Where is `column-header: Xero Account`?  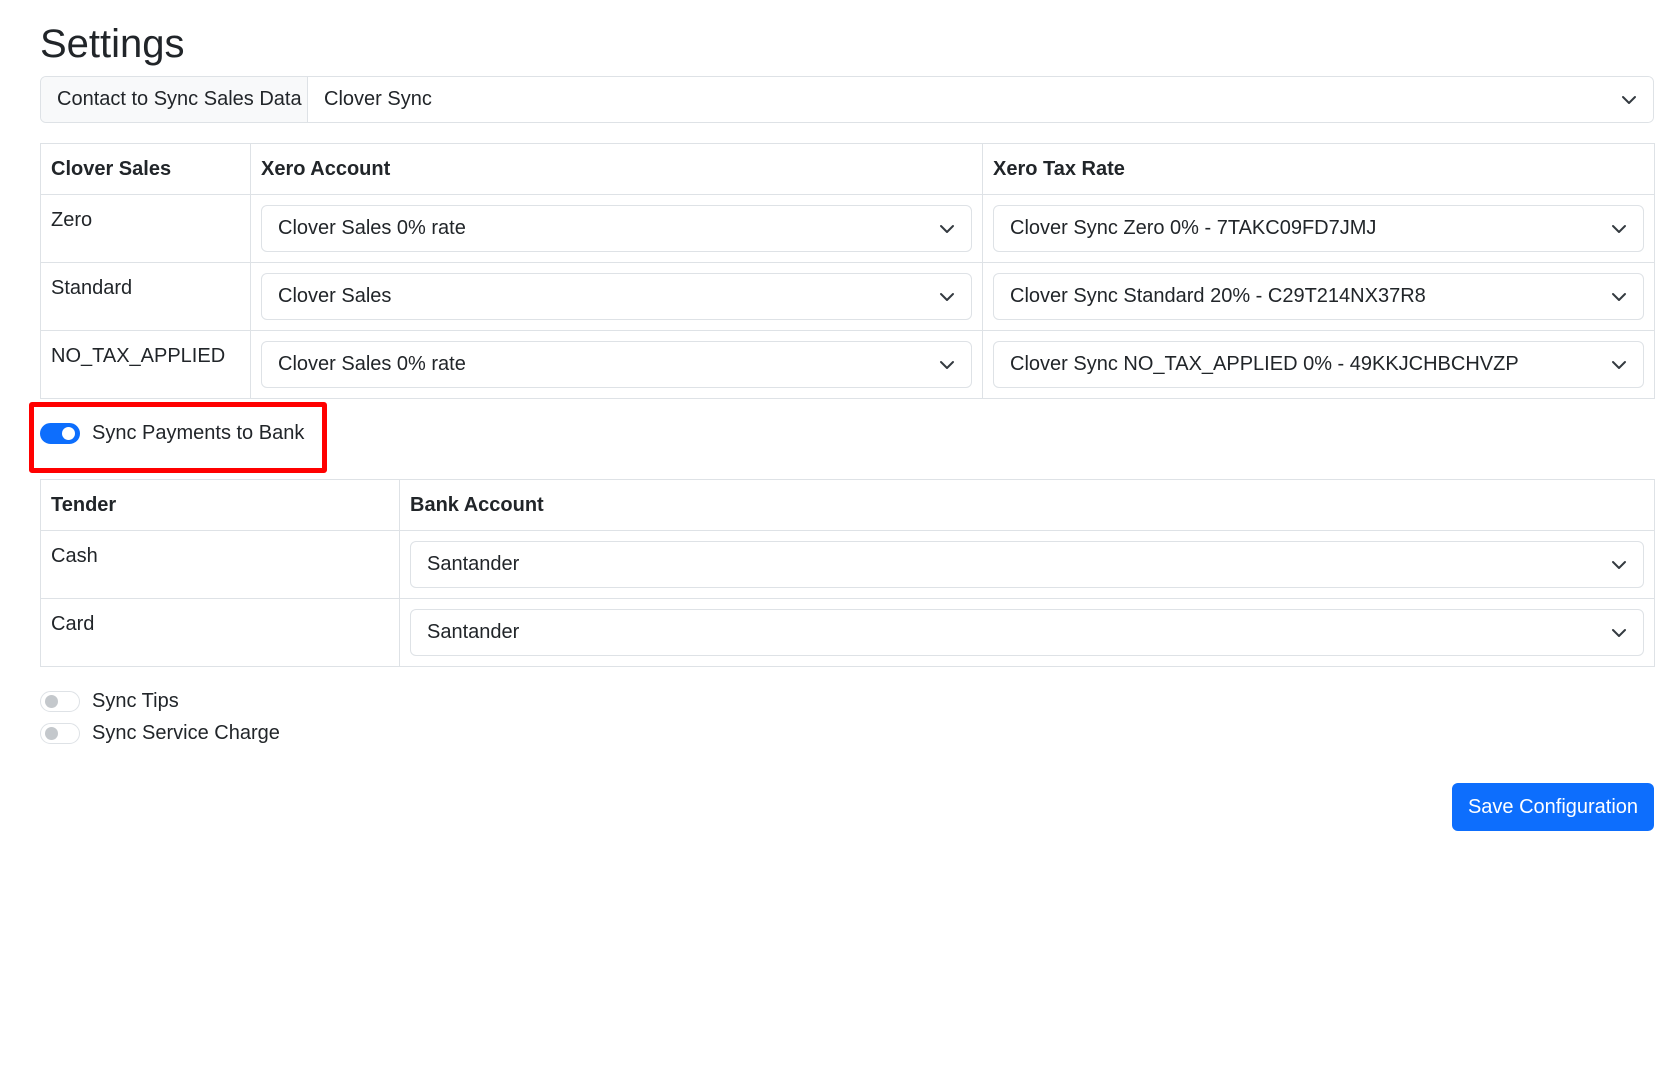
column-header: Xero Account is located at coordinates (616, 169).